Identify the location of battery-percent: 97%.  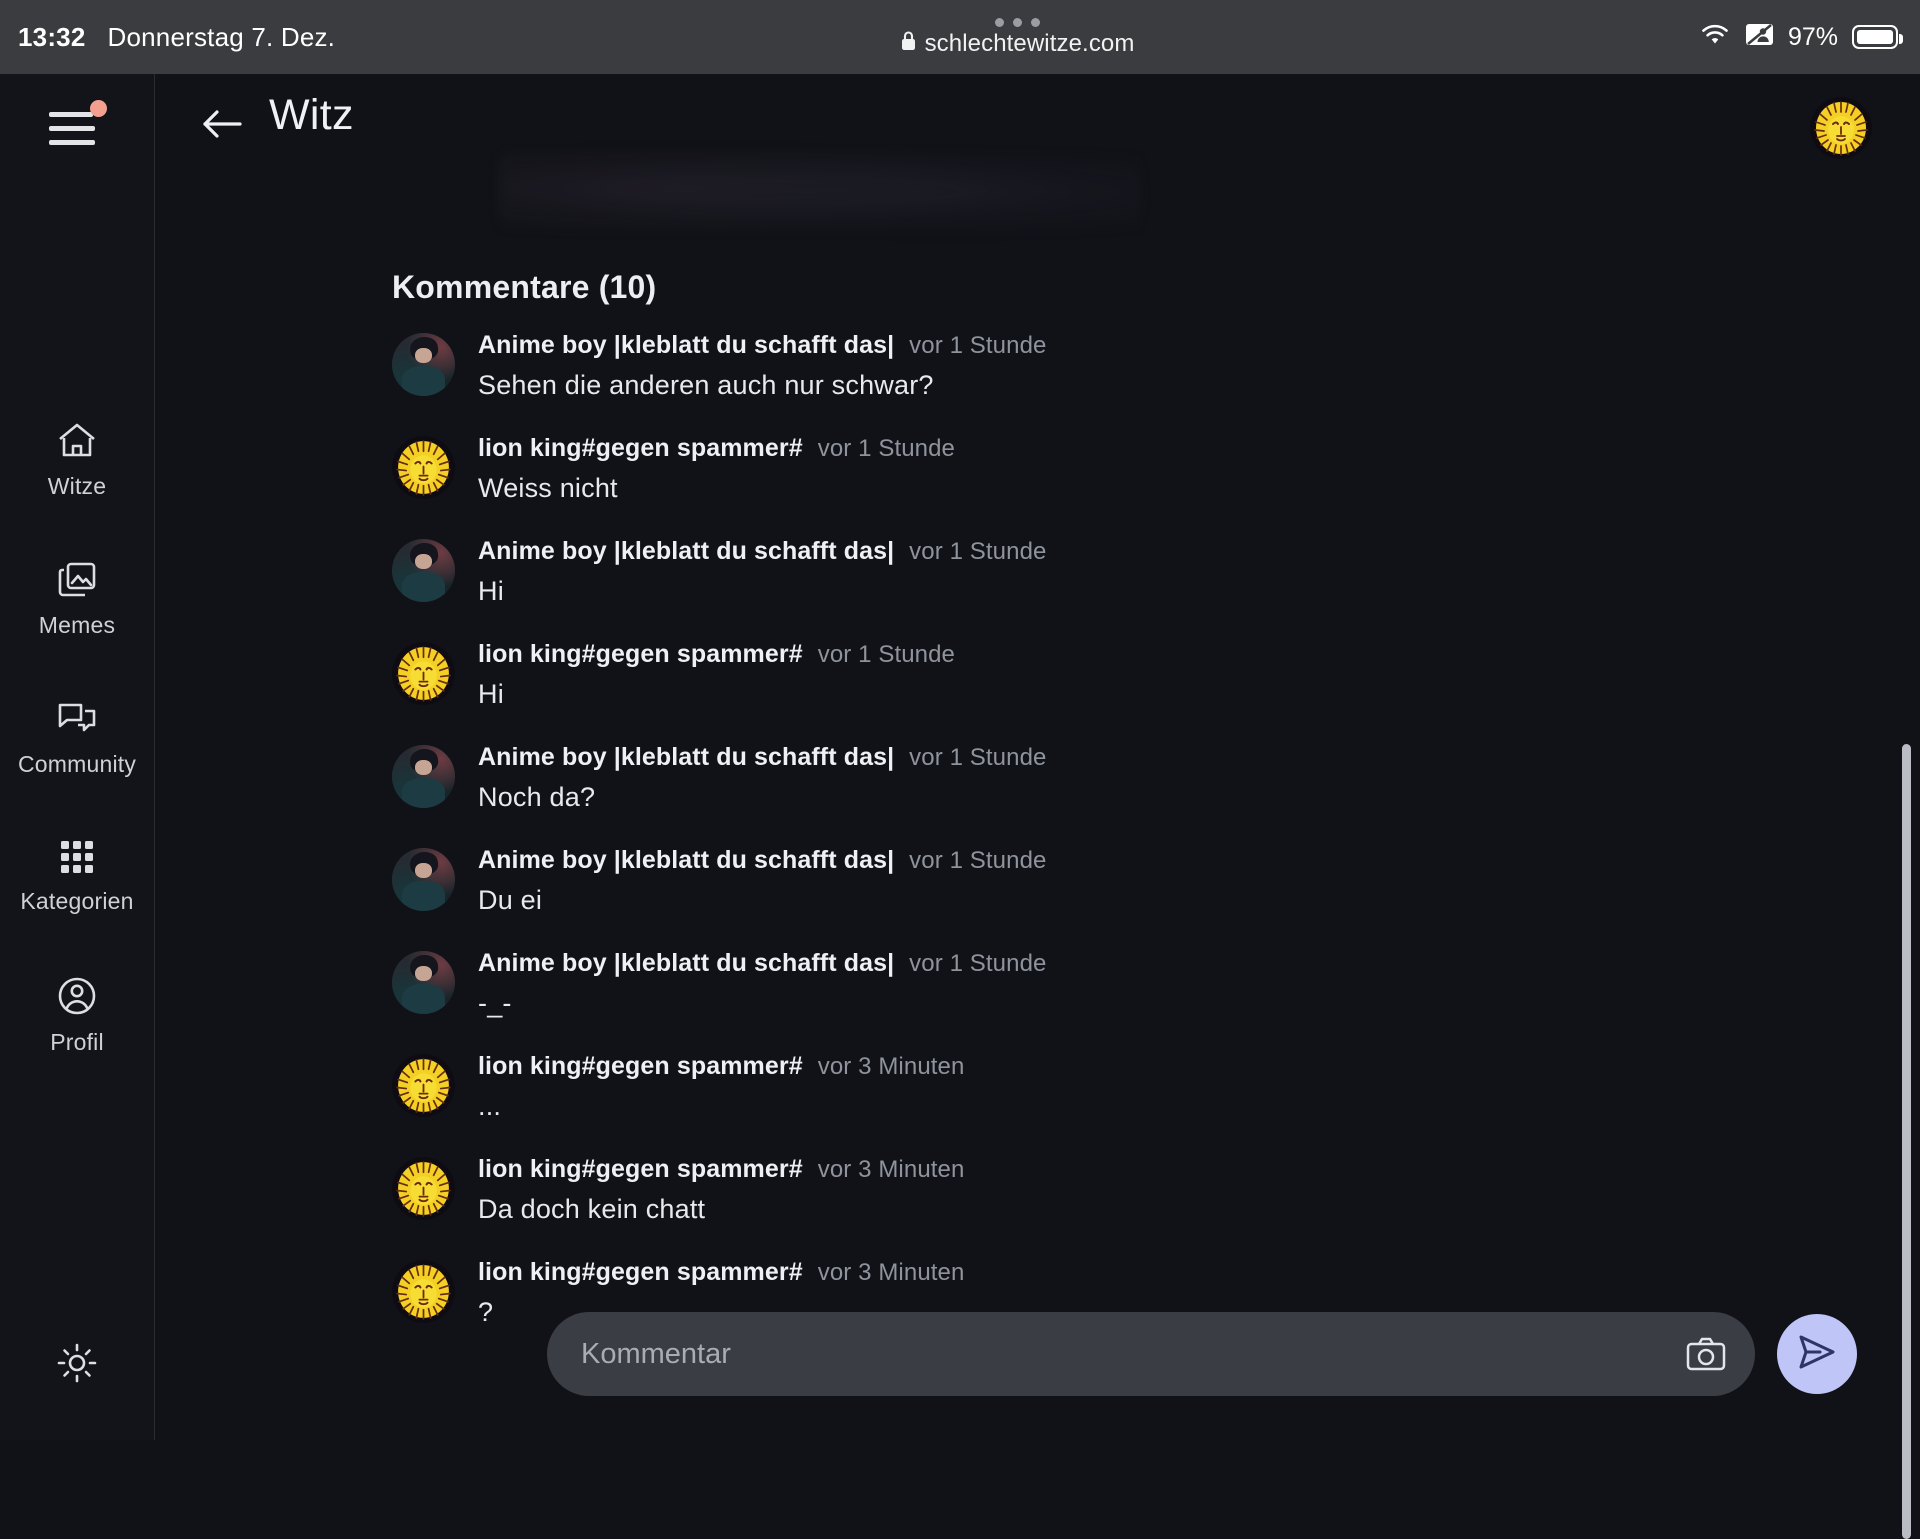
(1812, 36).